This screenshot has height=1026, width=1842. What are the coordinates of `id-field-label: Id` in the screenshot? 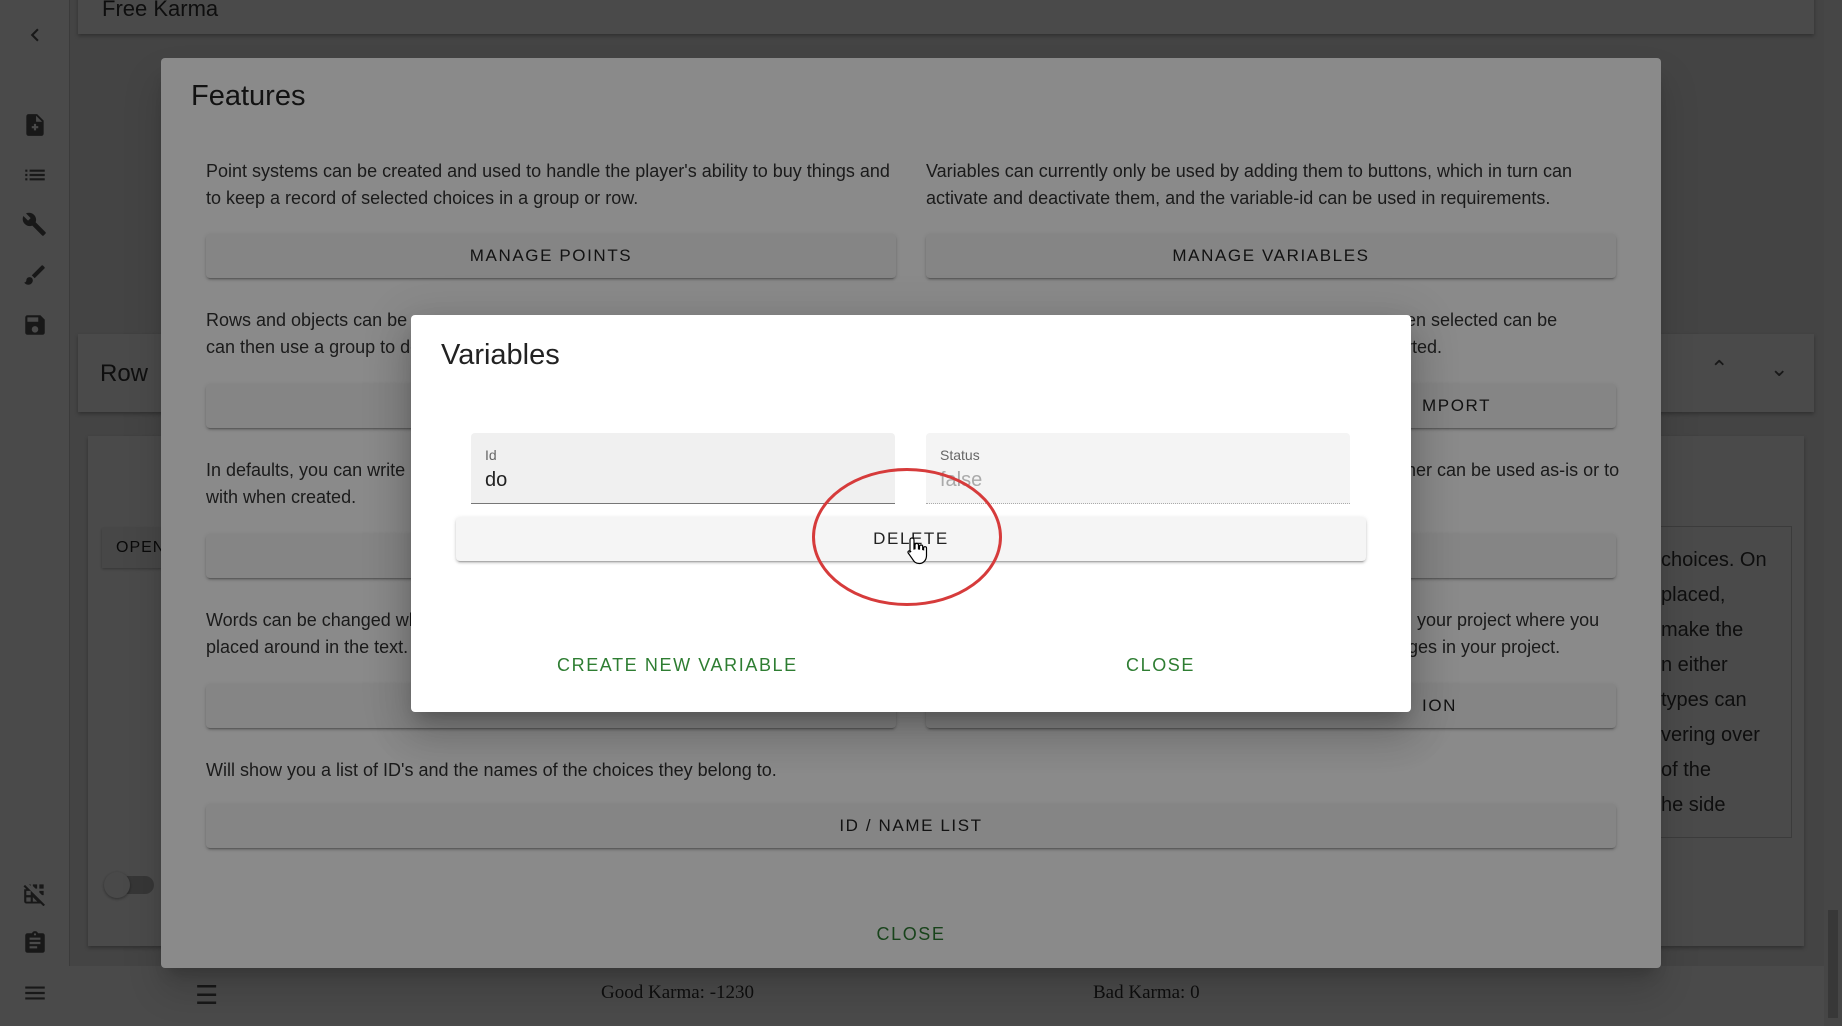 It's located at (491, 455).